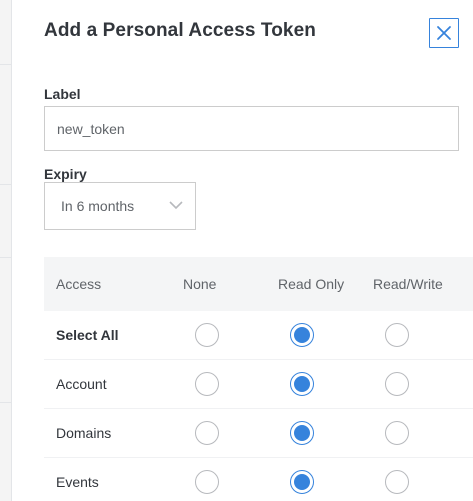 Image resolution: width=473 pixels, height=501 pixels. Describe the element at coordinates (84, 433) in the screenshot. I see `row-label: Domains` at that location.